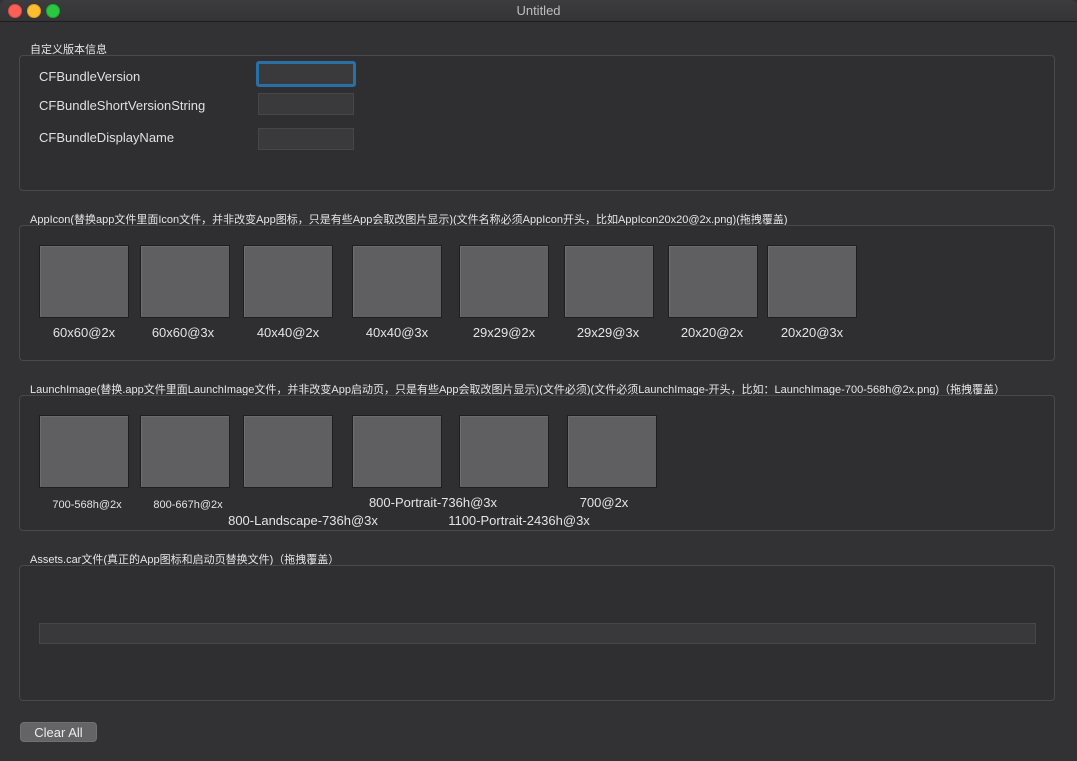  I want to click on cfbundleshortversionstring-label: CFBundleShortVersionString, so click(122, 105).